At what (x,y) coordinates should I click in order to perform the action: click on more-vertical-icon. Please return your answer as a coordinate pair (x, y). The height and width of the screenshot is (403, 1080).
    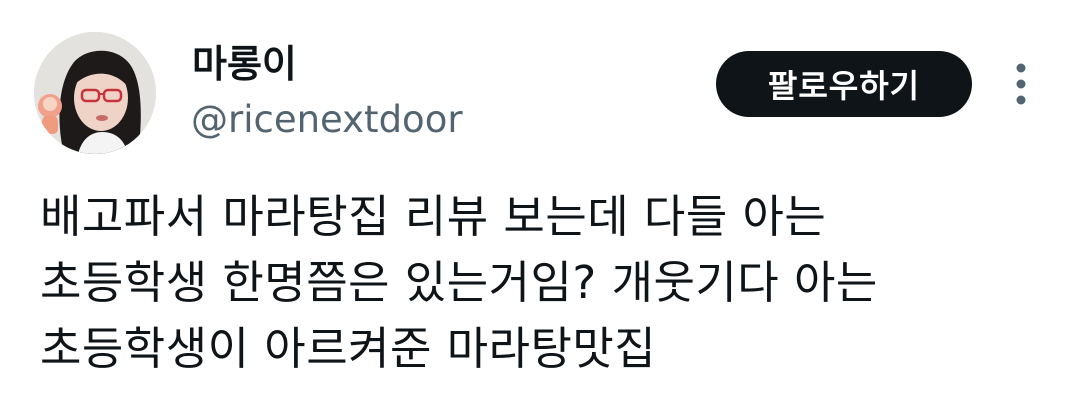
    Looking at the image, I should click on (1021, 84).